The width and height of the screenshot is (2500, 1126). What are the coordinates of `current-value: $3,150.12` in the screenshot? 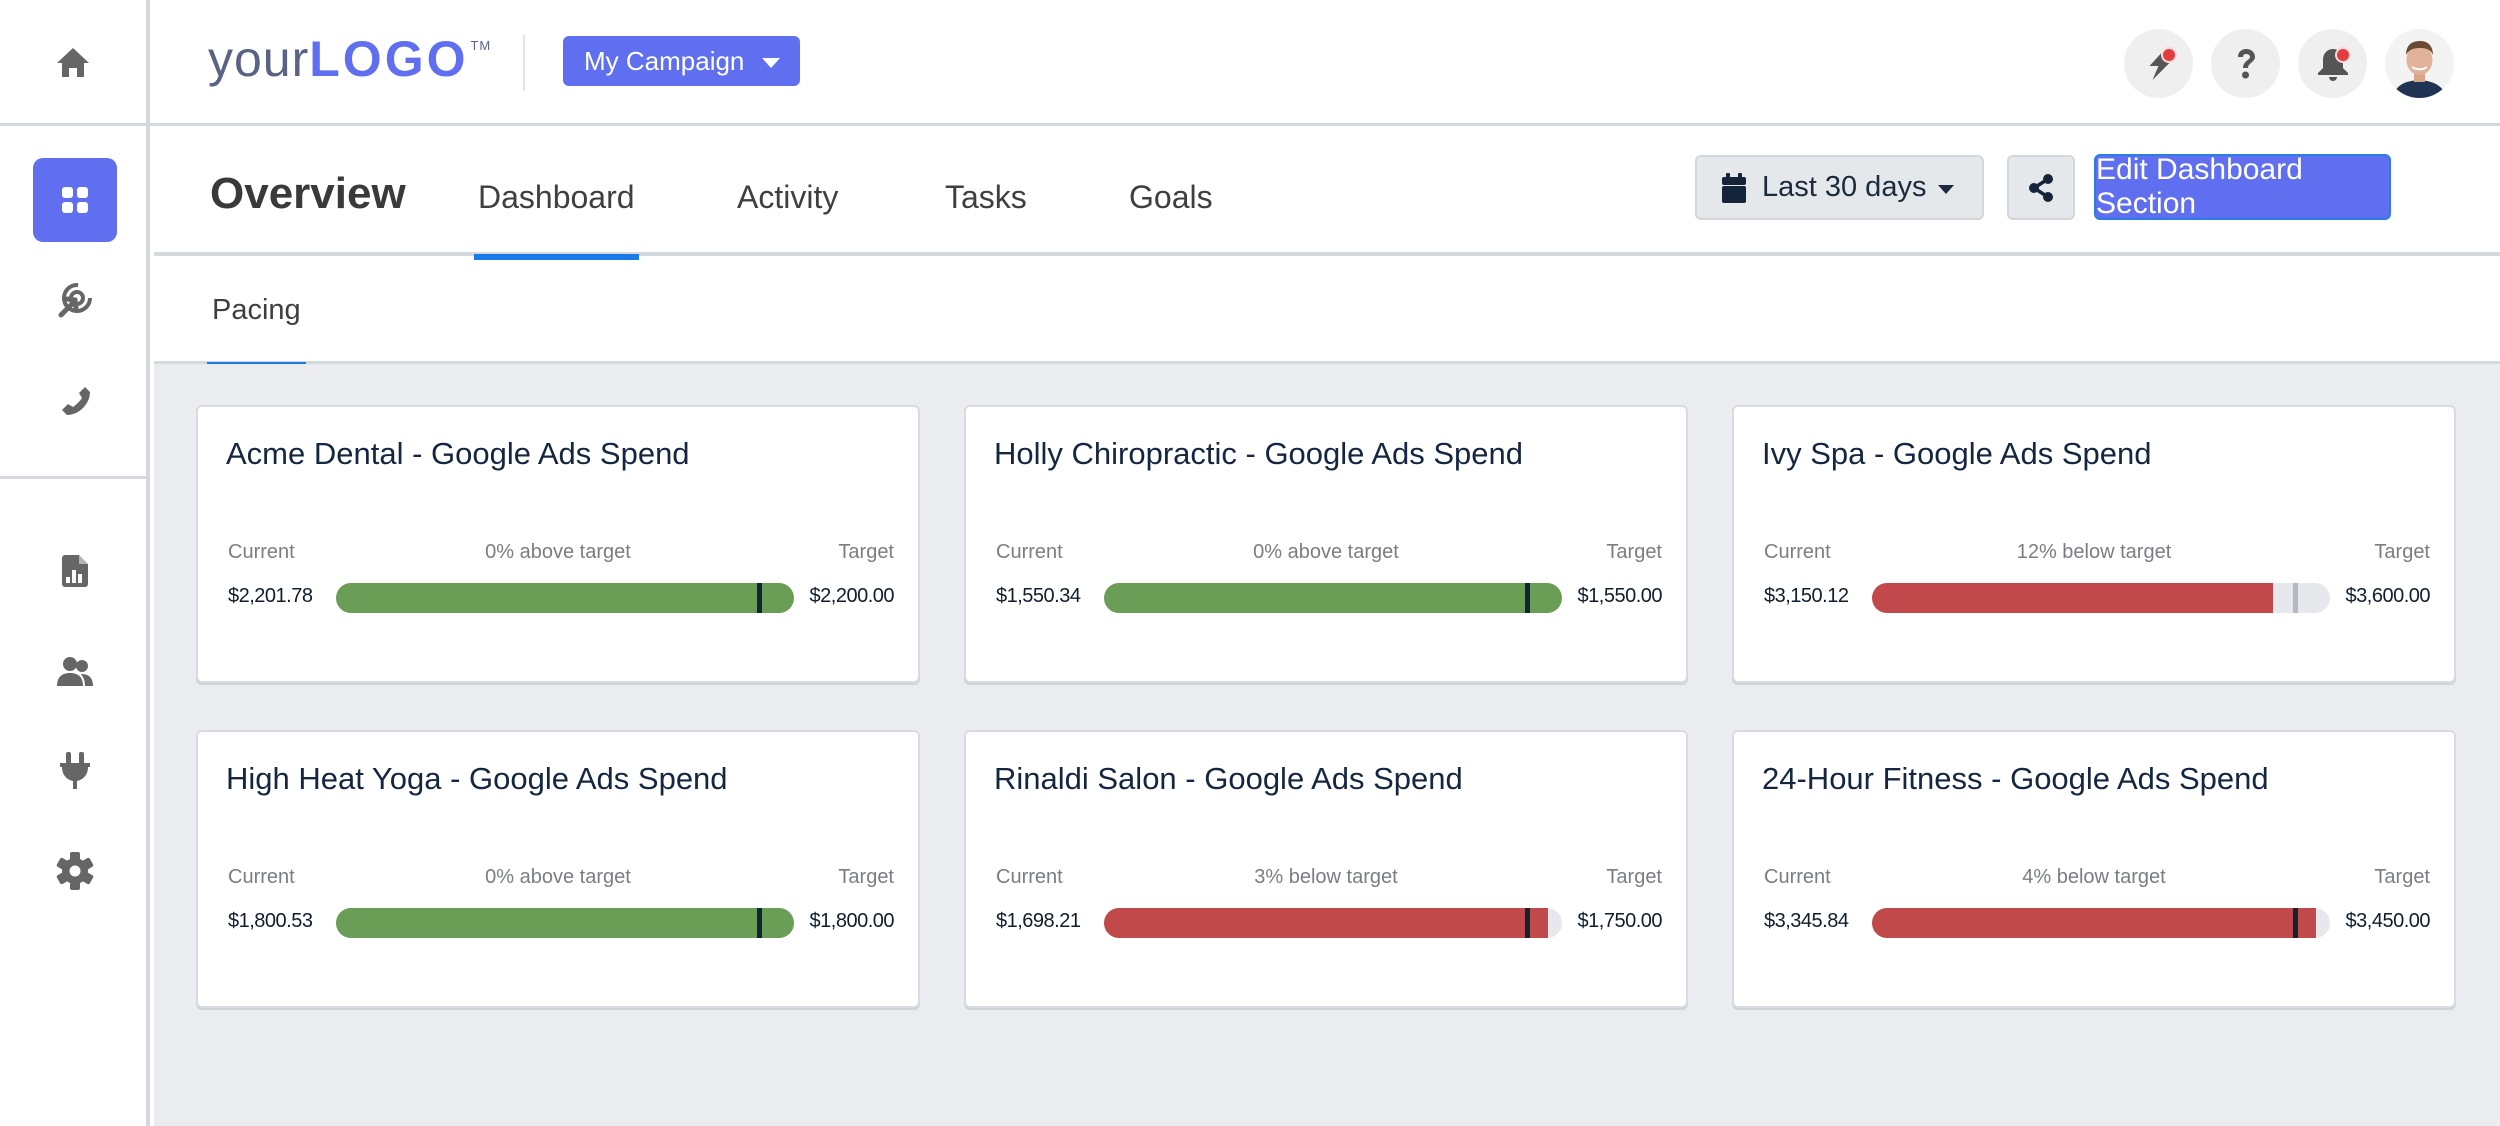 It's located at (1806, 596).